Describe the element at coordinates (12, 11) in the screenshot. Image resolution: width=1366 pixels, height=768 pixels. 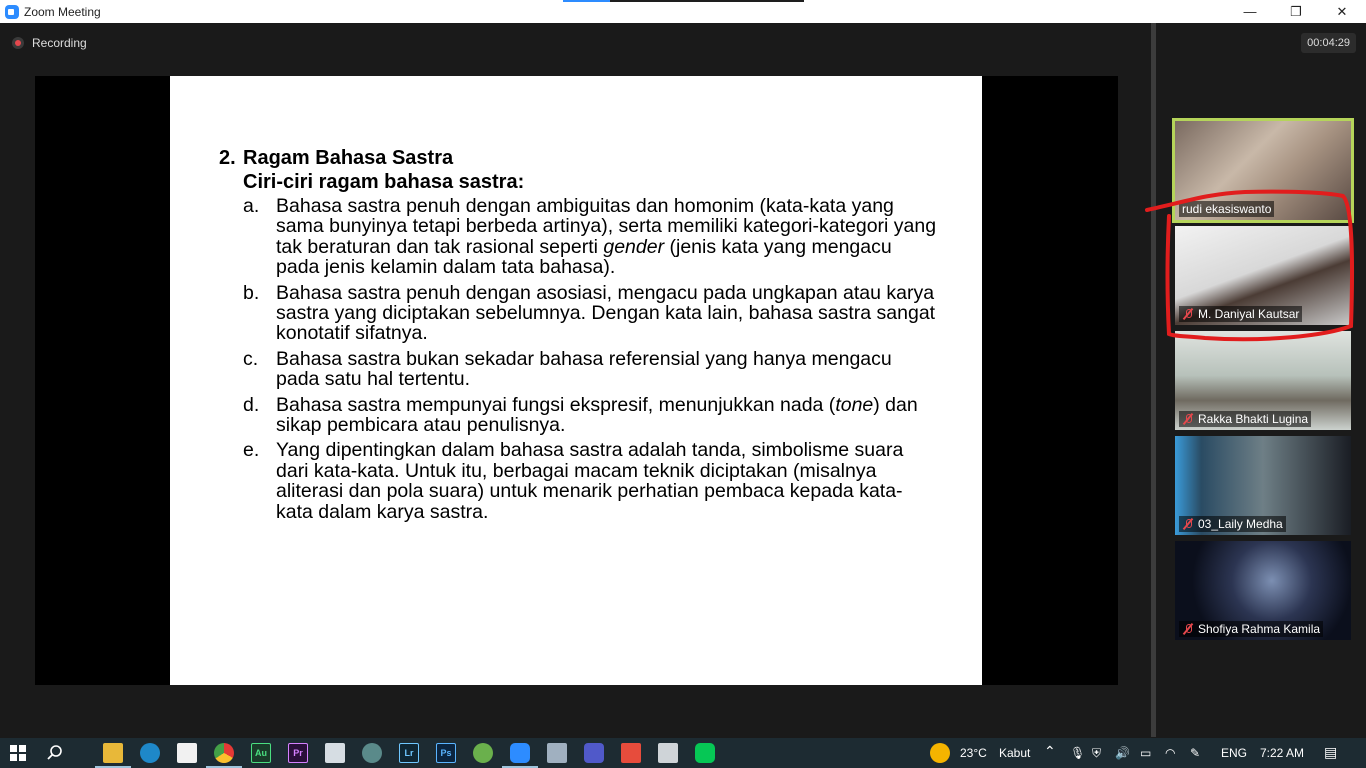
I see `zoom-app-icon` at that location.